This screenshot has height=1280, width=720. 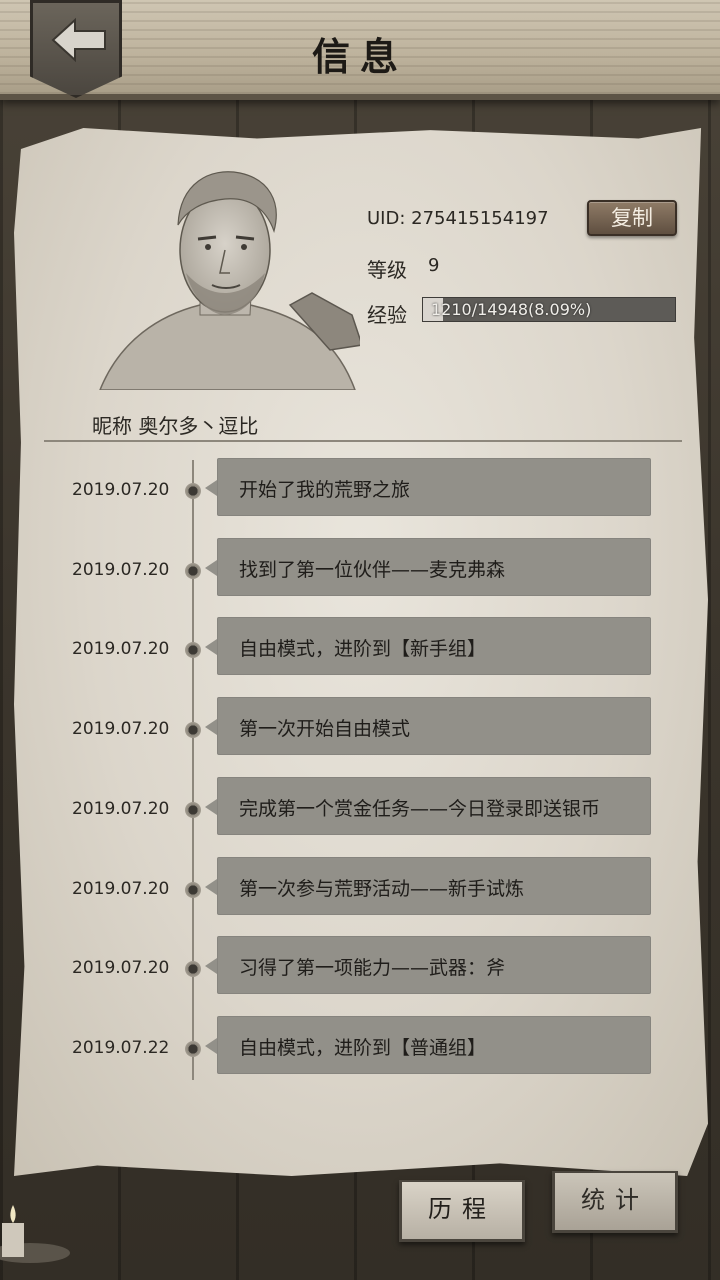 What do you see at coordinates (458, 218) in the screenshot?
I see `uid-text: UID: 275415154197` at bounding box center [458, 218].